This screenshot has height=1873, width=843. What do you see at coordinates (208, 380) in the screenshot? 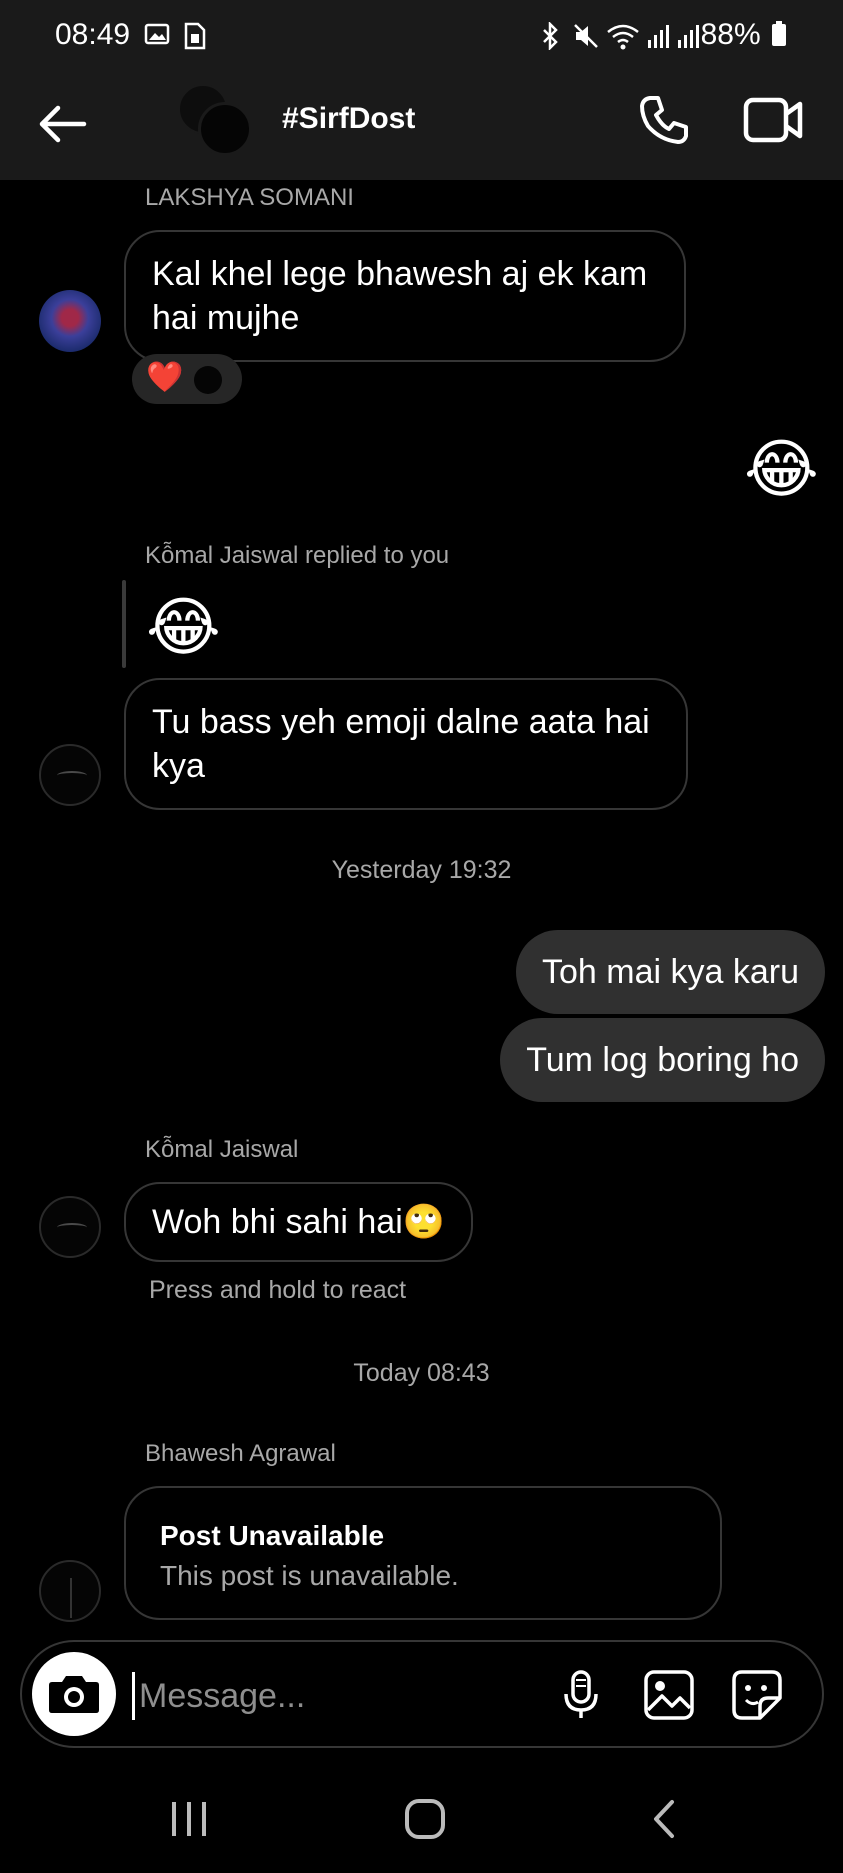
I see `reactor-avatar` at bounding box center [208, 380].